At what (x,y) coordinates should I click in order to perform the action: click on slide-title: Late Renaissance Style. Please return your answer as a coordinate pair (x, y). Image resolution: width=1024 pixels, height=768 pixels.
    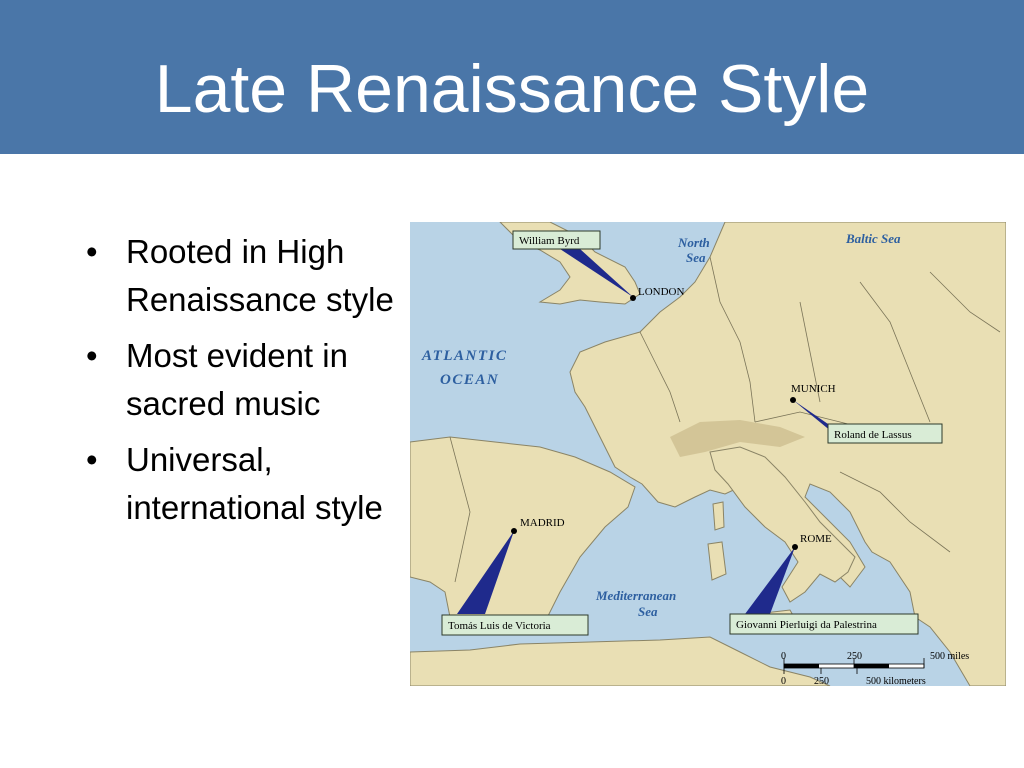
    Looking at the image, I should click on (512, 89).